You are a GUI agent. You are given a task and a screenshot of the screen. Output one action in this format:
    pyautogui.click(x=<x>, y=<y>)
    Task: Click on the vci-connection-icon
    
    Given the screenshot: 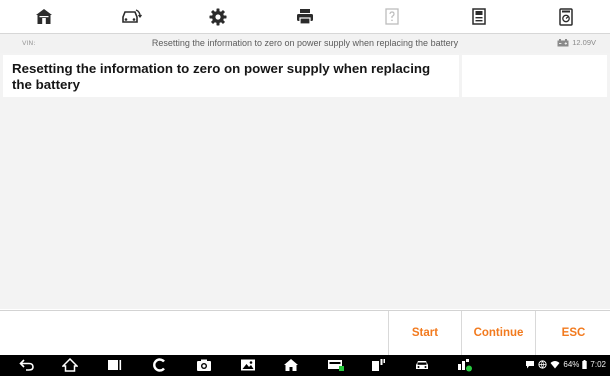 What is the action you would take?
    pyautogui.click(x=336, y=365)
    